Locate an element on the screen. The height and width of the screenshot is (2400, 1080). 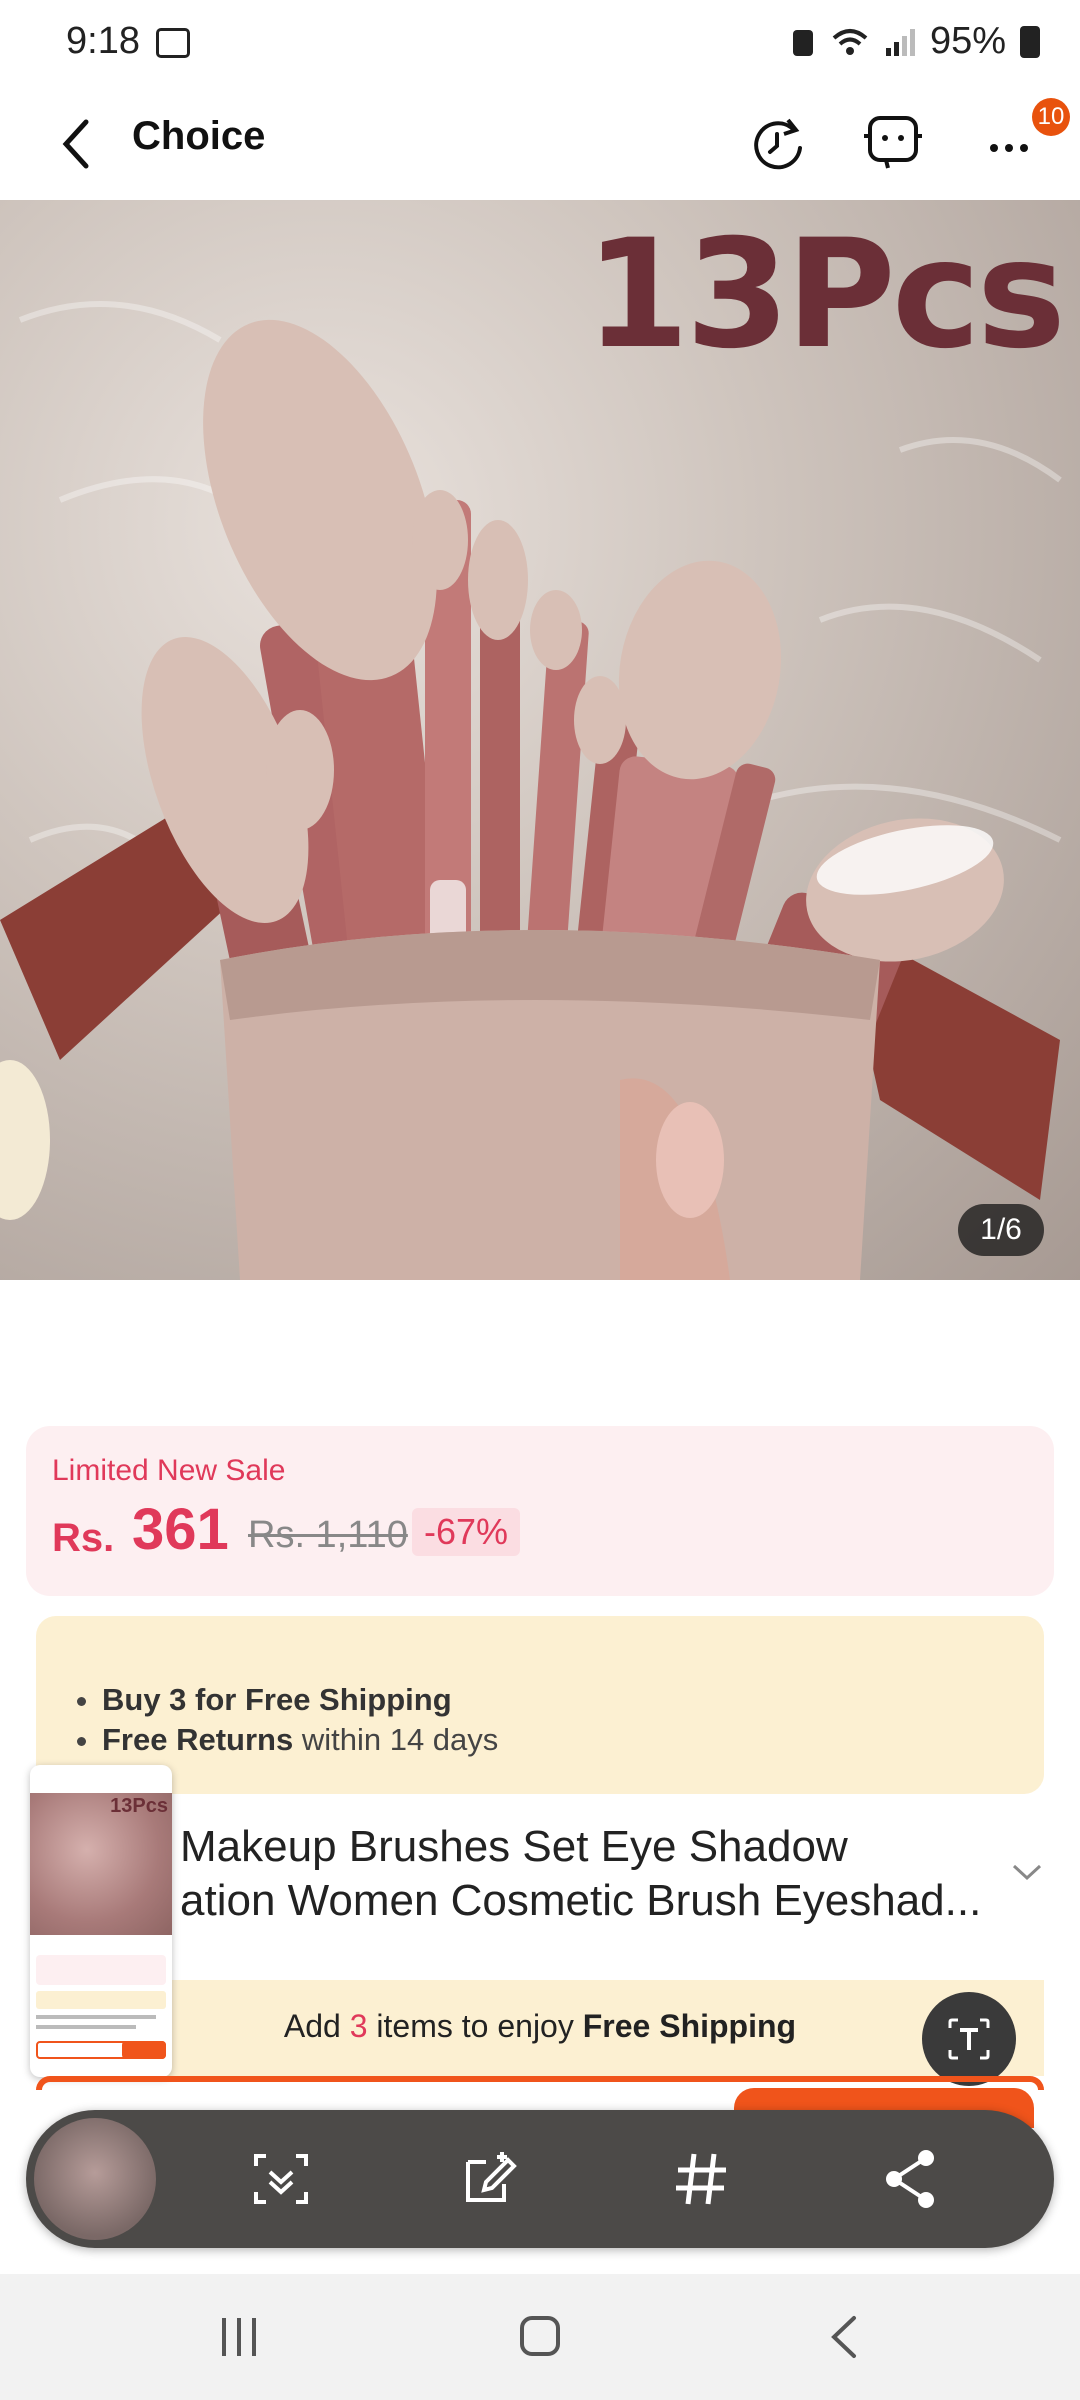
recent-apps-icon is located at coordinates (239, 2337).